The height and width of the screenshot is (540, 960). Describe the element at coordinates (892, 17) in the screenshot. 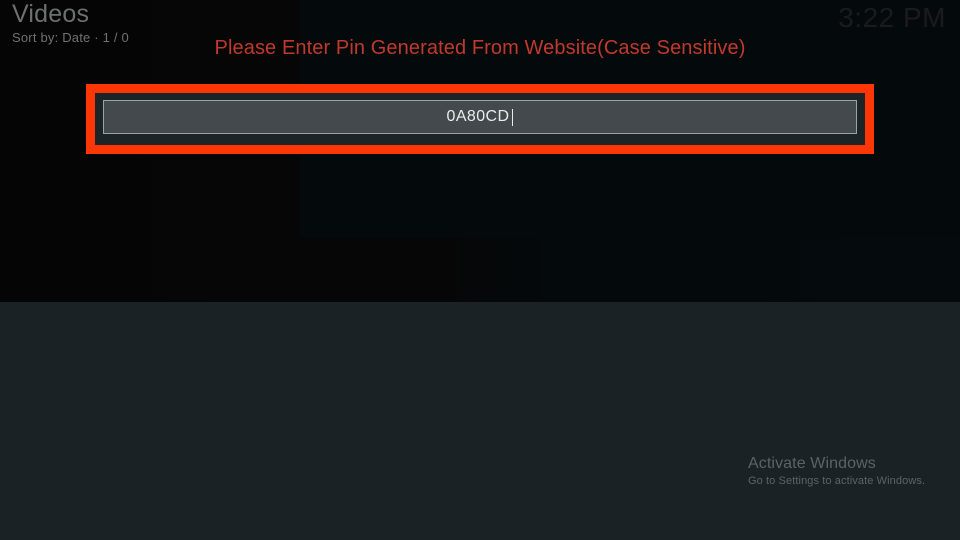

I see `clock-label: 3:22 PM` at that location.